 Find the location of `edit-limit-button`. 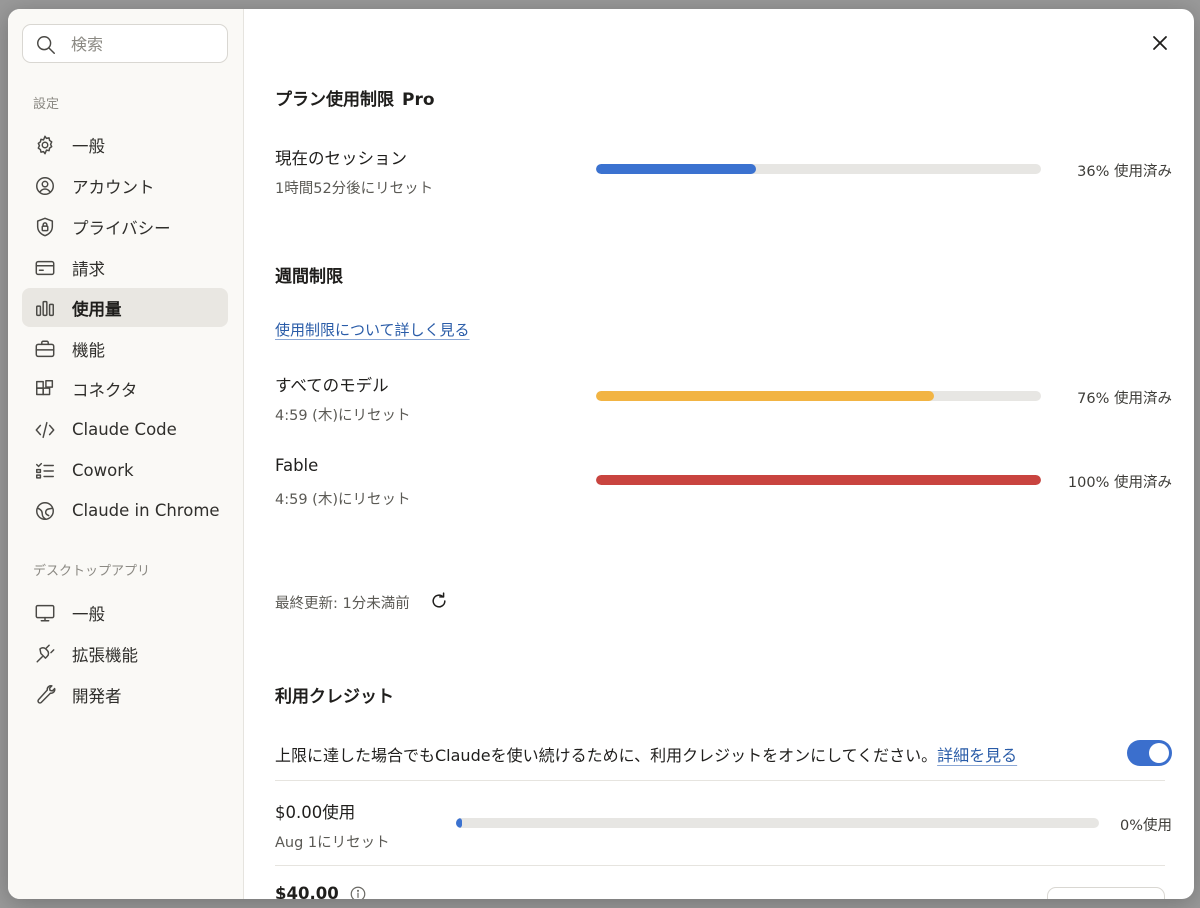

edit-limit-button is located at coordinates (1106, 893).